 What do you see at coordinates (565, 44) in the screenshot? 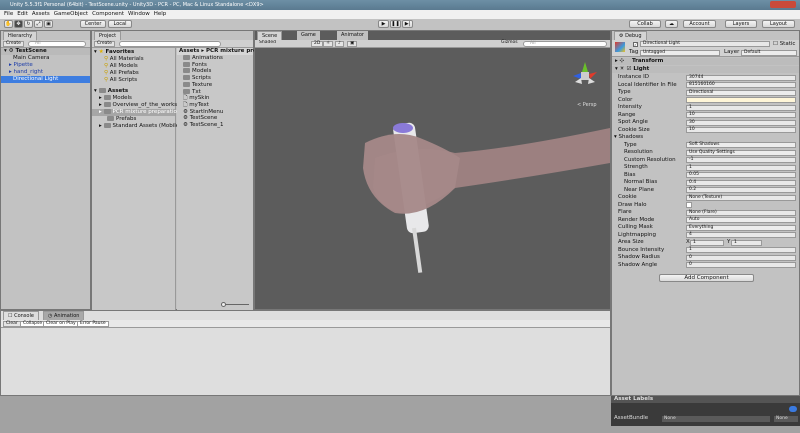
I see `scene-search-input: All` at bounding box center [565, 44].